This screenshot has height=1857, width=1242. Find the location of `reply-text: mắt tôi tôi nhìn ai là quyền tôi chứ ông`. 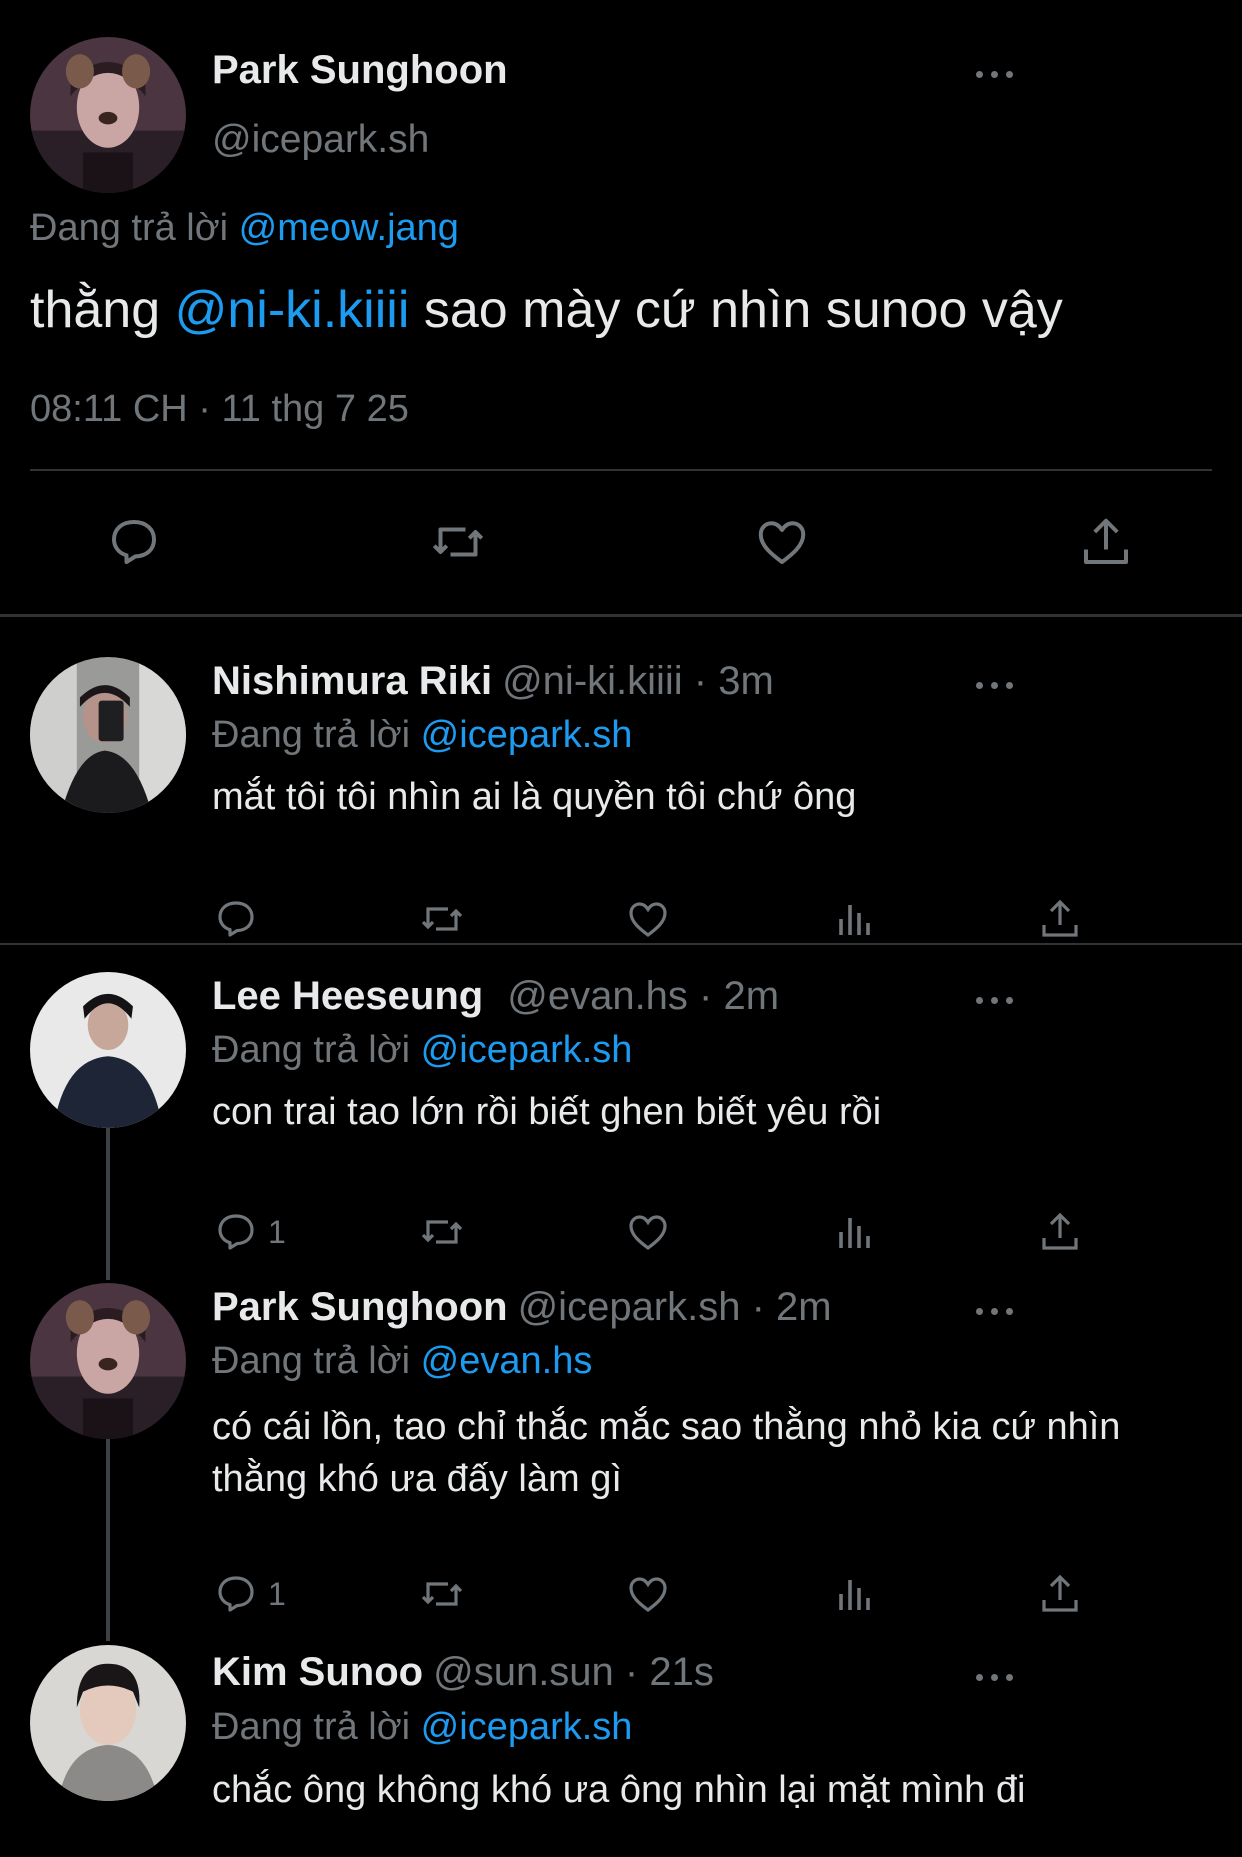

reply-text: mắt tôi tôi nhìn ai là quyền tôi chứ ông is located at coordinates (534, 797).